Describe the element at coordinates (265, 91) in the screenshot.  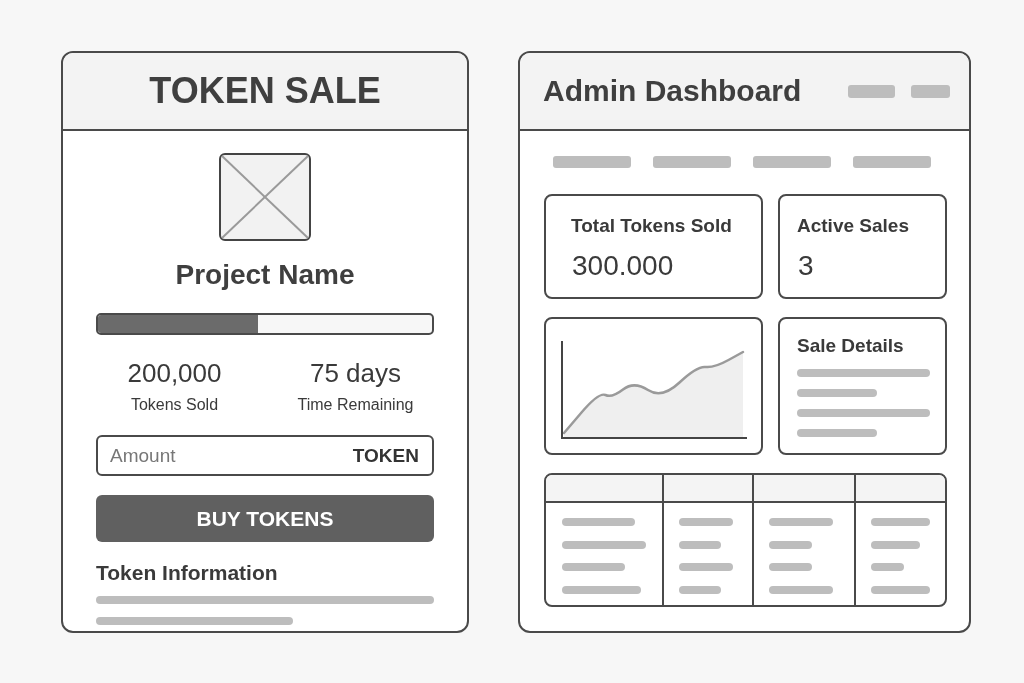
I see `panel-title: TOKEN SALE` at that location.